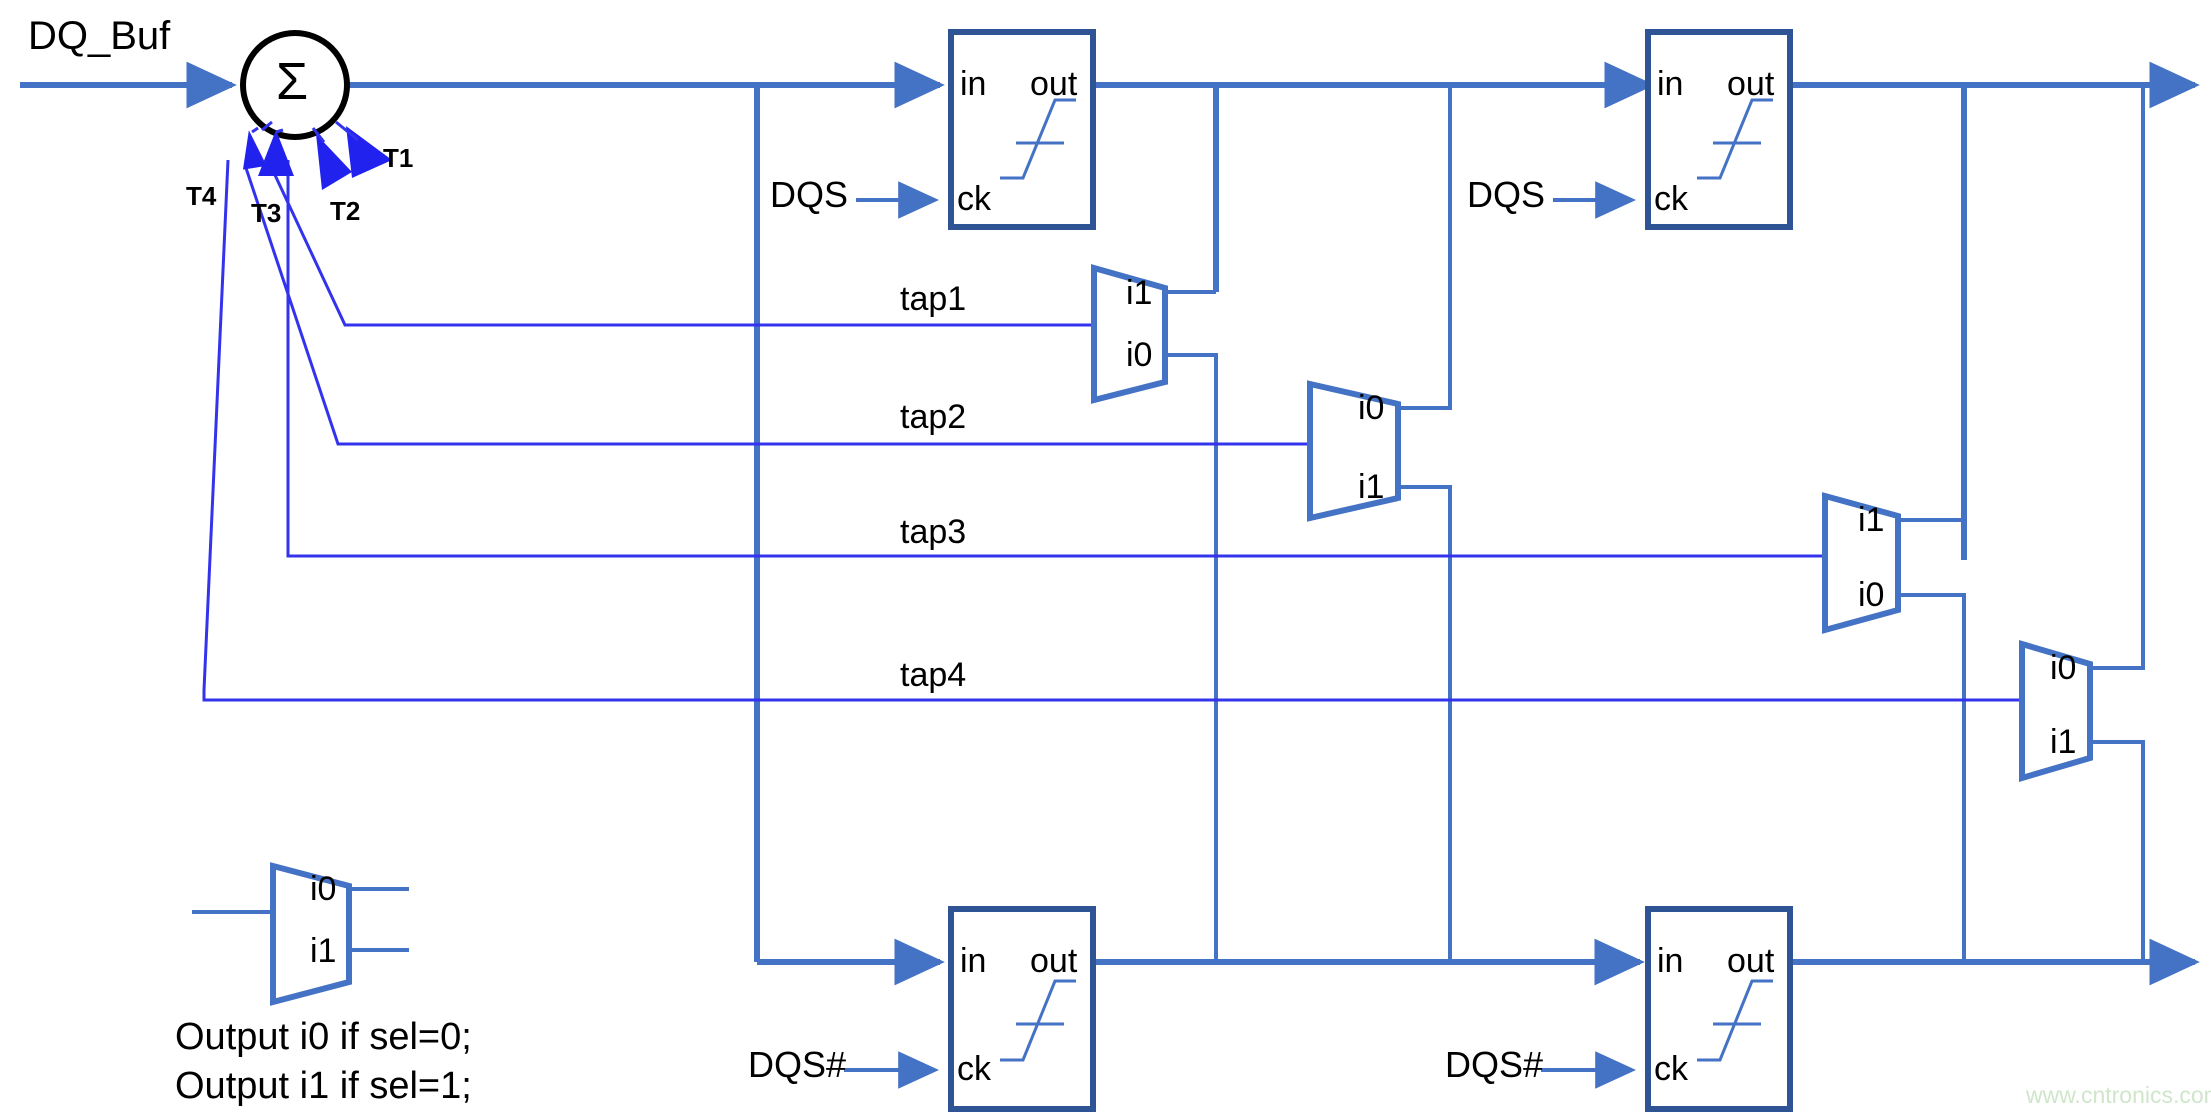 The height and width of the screenshot is (1119, 2211). What do you see at coordinates (345, 211) in the screenshot?
I see `tap-arrow-label-T2: T2` at bounding box center [345, 211].